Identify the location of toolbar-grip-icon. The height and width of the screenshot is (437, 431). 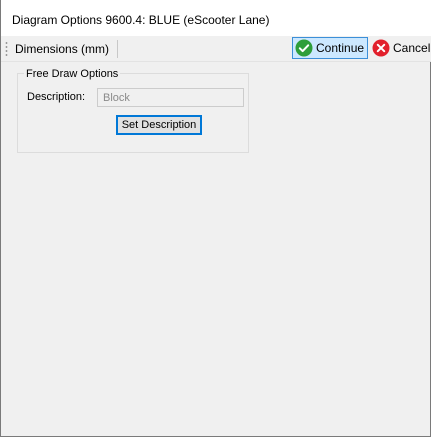
(6, 49).